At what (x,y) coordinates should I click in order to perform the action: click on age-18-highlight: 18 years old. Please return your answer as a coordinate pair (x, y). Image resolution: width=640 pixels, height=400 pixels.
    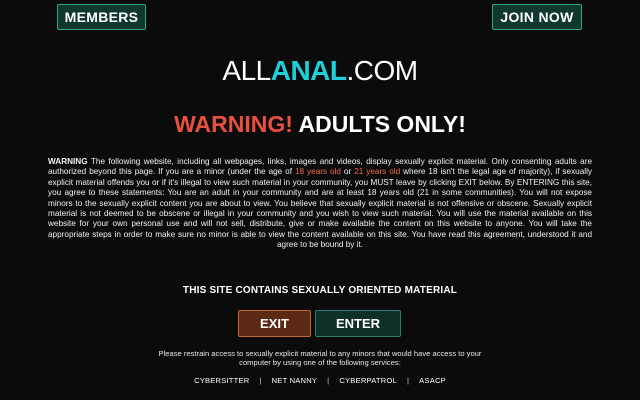
    Looking at the image, I should click on (317, 172).